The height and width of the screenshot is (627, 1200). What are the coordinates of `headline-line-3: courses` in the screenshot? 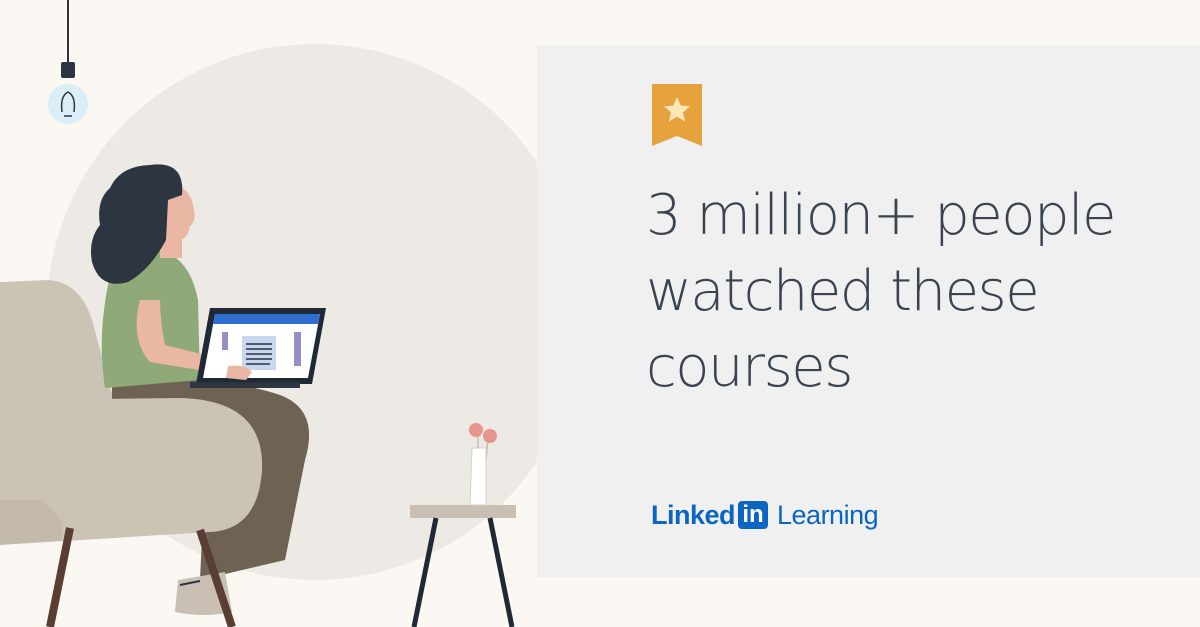 It's located at (749, 367).